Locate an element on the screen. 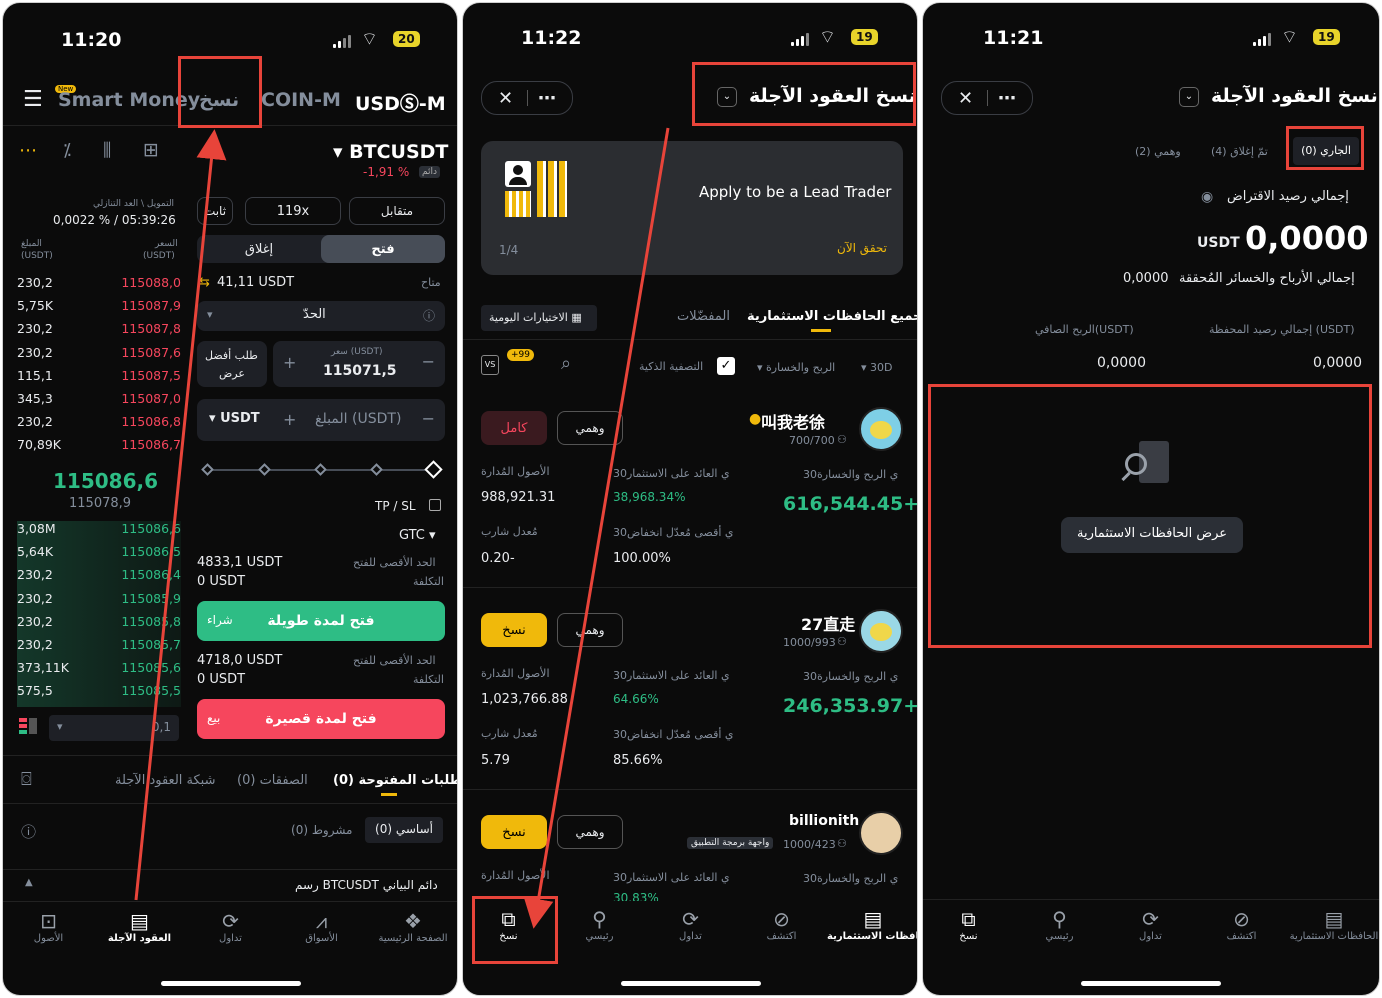 Image resolution: width=1382 pixels, height=998 pixels. status-time: 11:22 is located at coordinates (551, 38).